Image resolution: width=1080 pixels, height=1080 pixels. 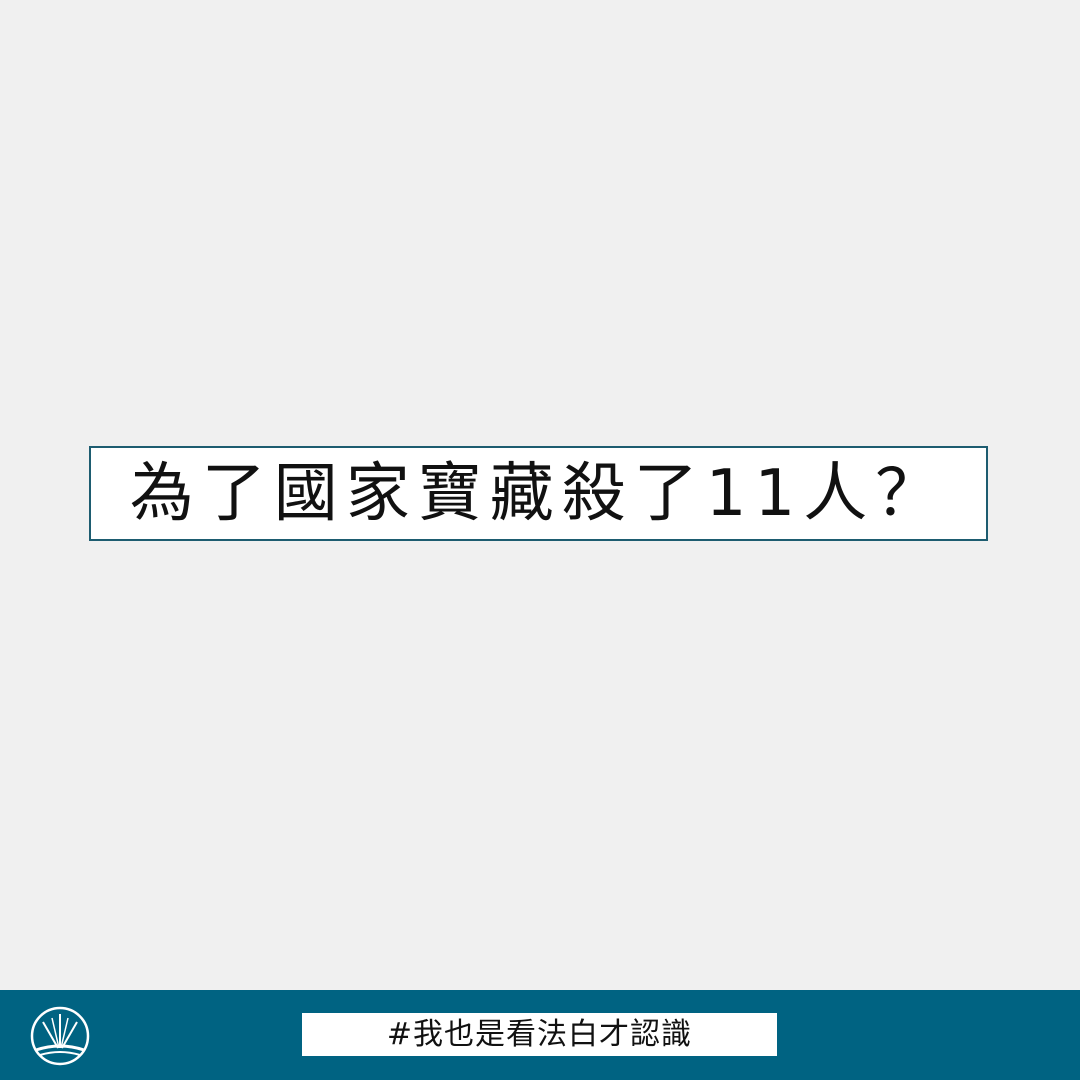 I want to click on hashtag-text: #我也是看法白才認識, so click(x=539, y=1034).